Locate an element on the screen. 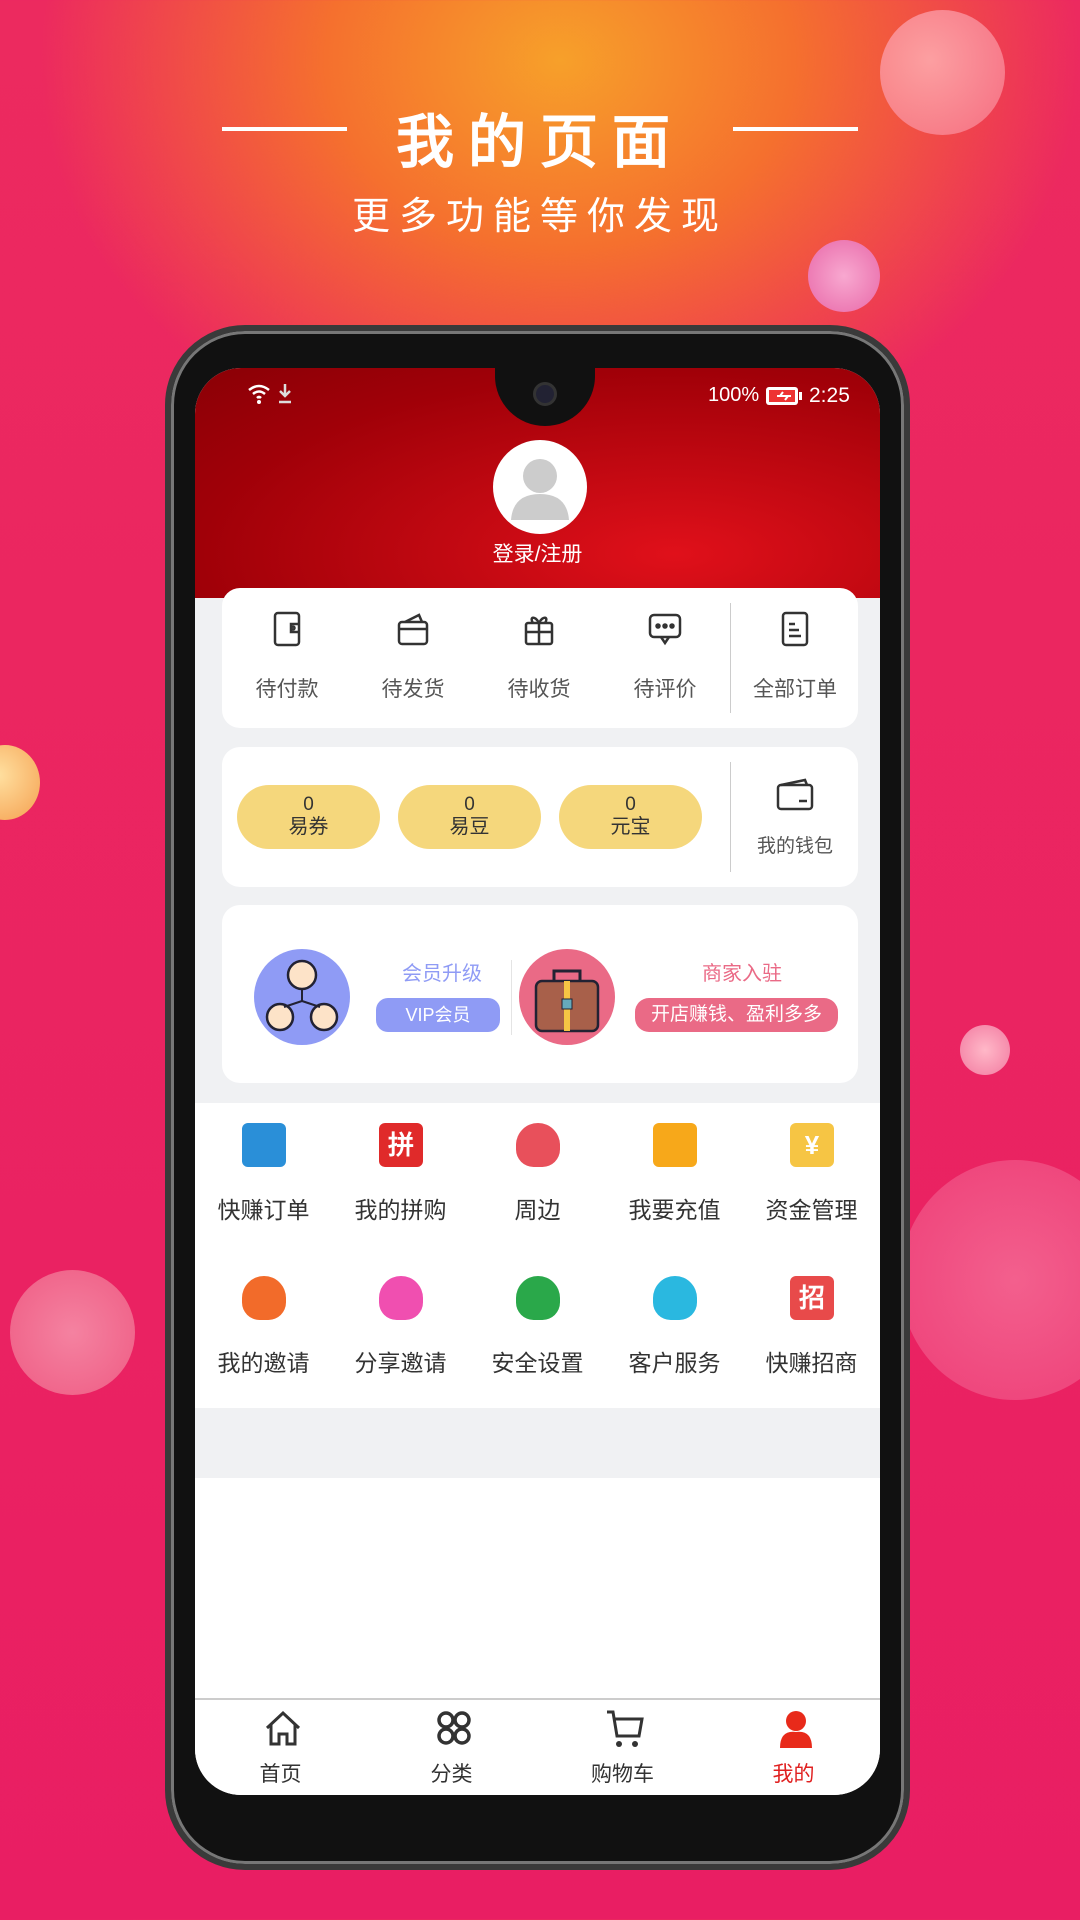 The width and height of the screenshot is (1080, 1920). grid-item: 我要充值 is located at coordinates (674, 1178).